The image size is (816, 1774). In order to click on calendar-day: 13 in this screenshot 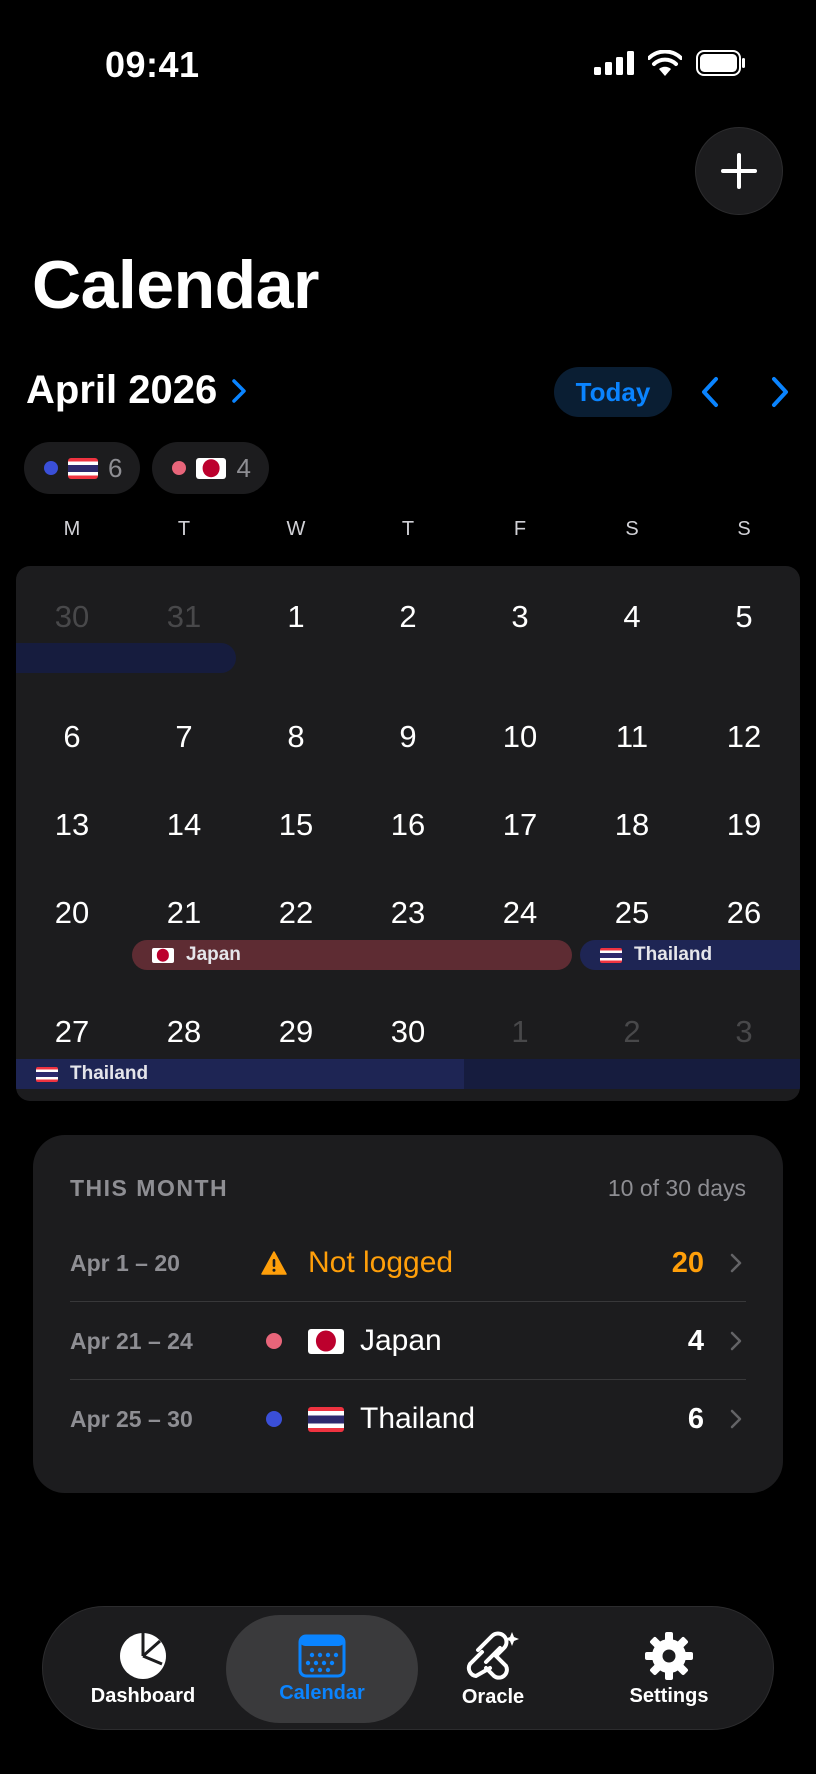, I will do `click(72, 825)`.